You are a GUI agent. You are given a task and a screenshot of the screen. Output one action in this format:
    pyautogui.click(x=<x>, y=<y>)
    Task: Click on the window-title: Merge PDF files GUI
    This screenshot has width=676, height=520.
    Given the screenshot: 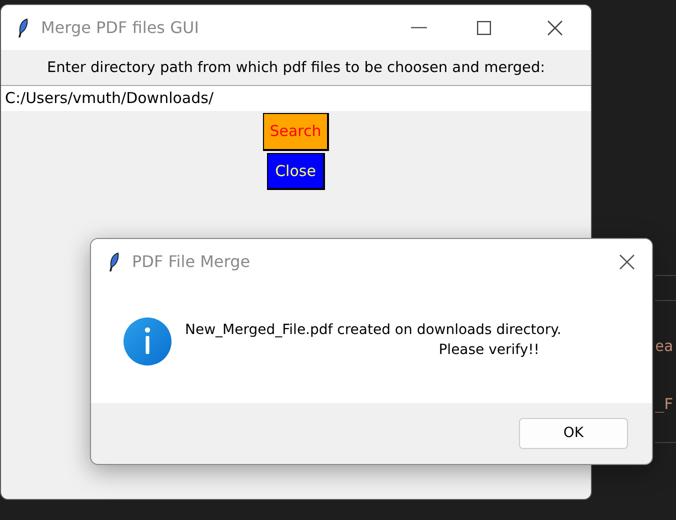 What is the action you would take?
    pyautogui.click(x=120, y=27)
    